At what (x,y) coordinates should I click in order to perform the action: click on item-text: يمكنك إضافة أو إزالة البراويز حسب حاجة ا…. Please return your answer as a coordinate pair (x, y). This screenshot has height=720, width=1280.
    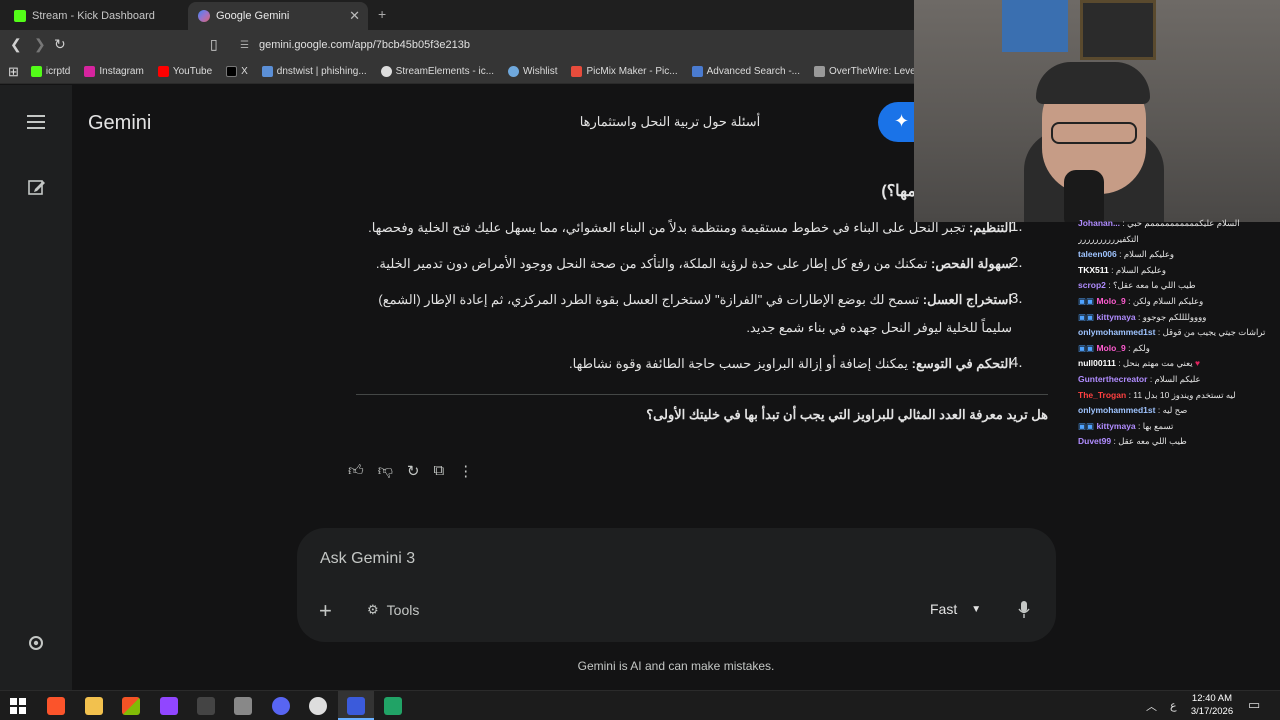
    Looking at the image, I should click on (740, 363).